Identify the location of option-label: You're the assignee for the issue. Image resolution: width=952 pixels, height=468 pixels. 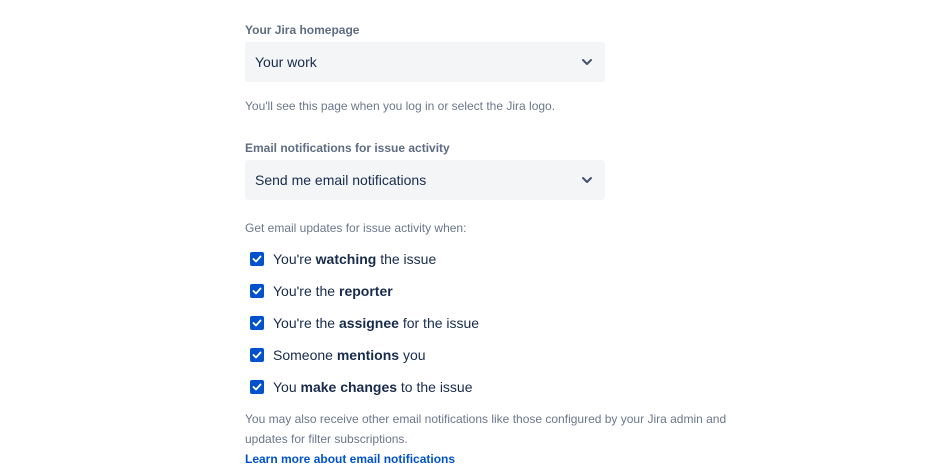
(376, 323).